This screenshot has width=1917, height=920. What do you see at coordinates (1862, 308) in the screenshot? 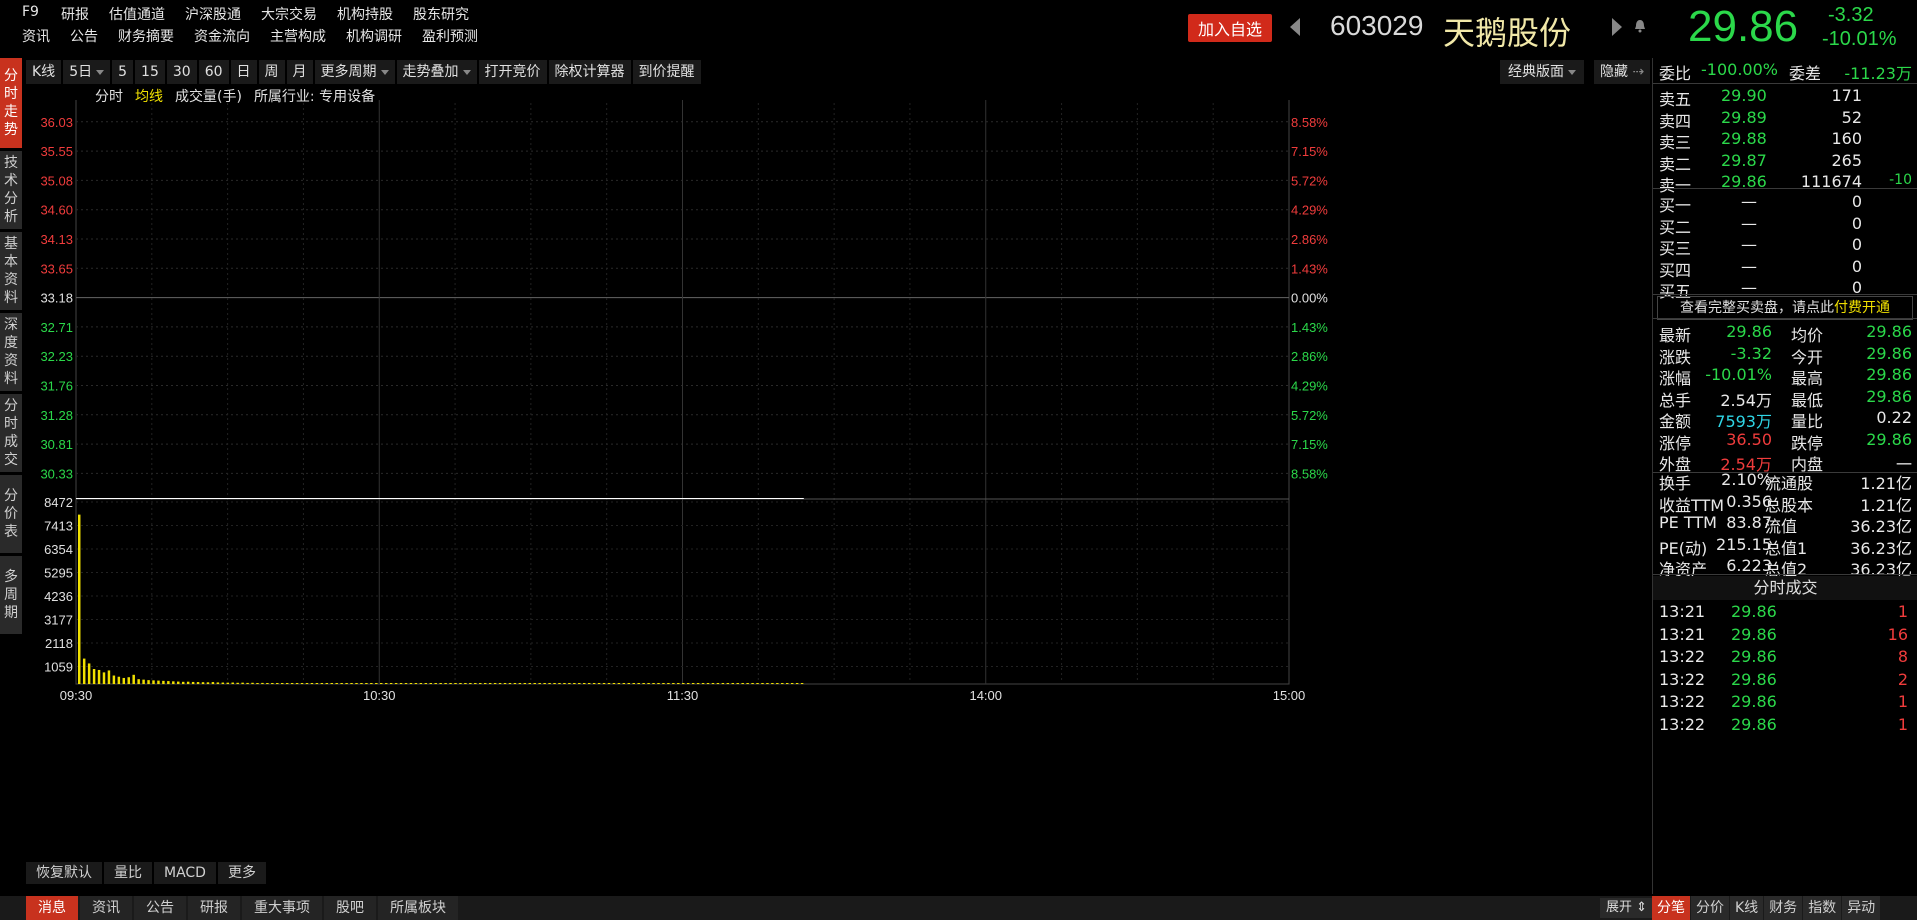
I see `pay-link: 付费开通` at bounding box center [1862, 308].